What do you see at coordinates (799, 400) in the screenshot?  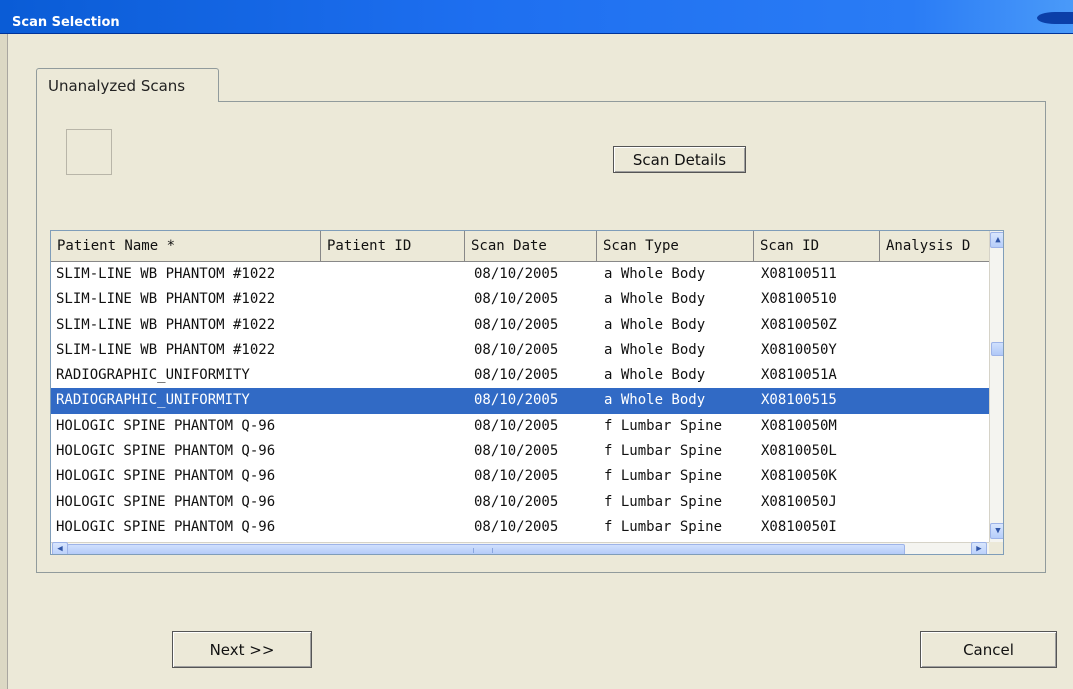 I see `table-cell: X08100515` at bounding box center [799, 400].